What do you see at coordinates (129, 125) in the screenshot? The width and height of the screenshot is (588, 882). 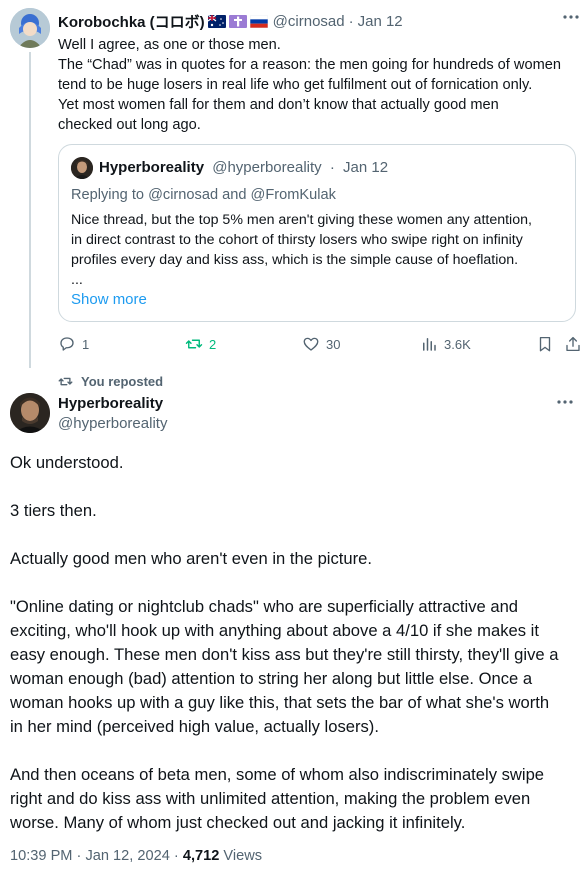 I see `text-line: checked out long ago.` at bounding box center [129, 125].